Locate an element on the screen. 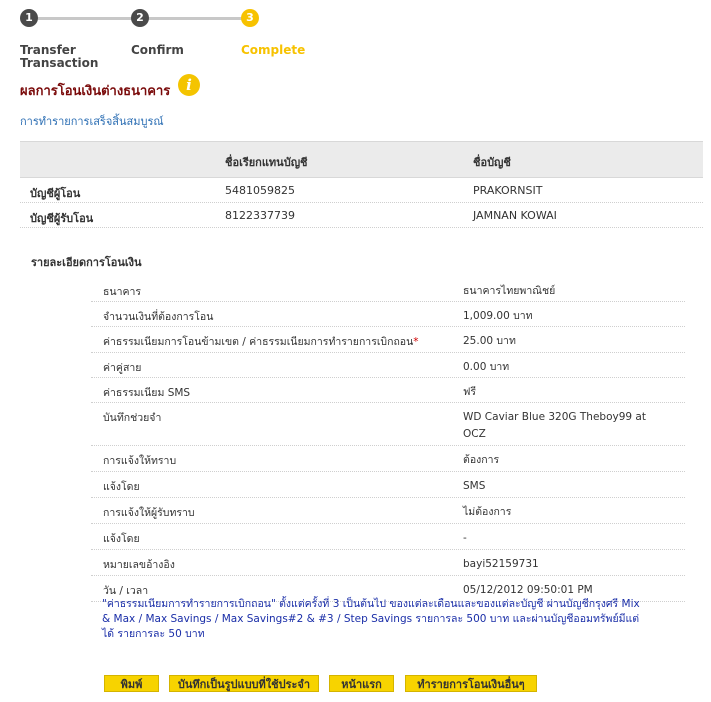 Image resolution: width=711 pixels, height=702 pixels. table-row: บัญชีผู้รับโอน 8122337739 JAMNAN KOWAI is located at coordinates (361, 215).